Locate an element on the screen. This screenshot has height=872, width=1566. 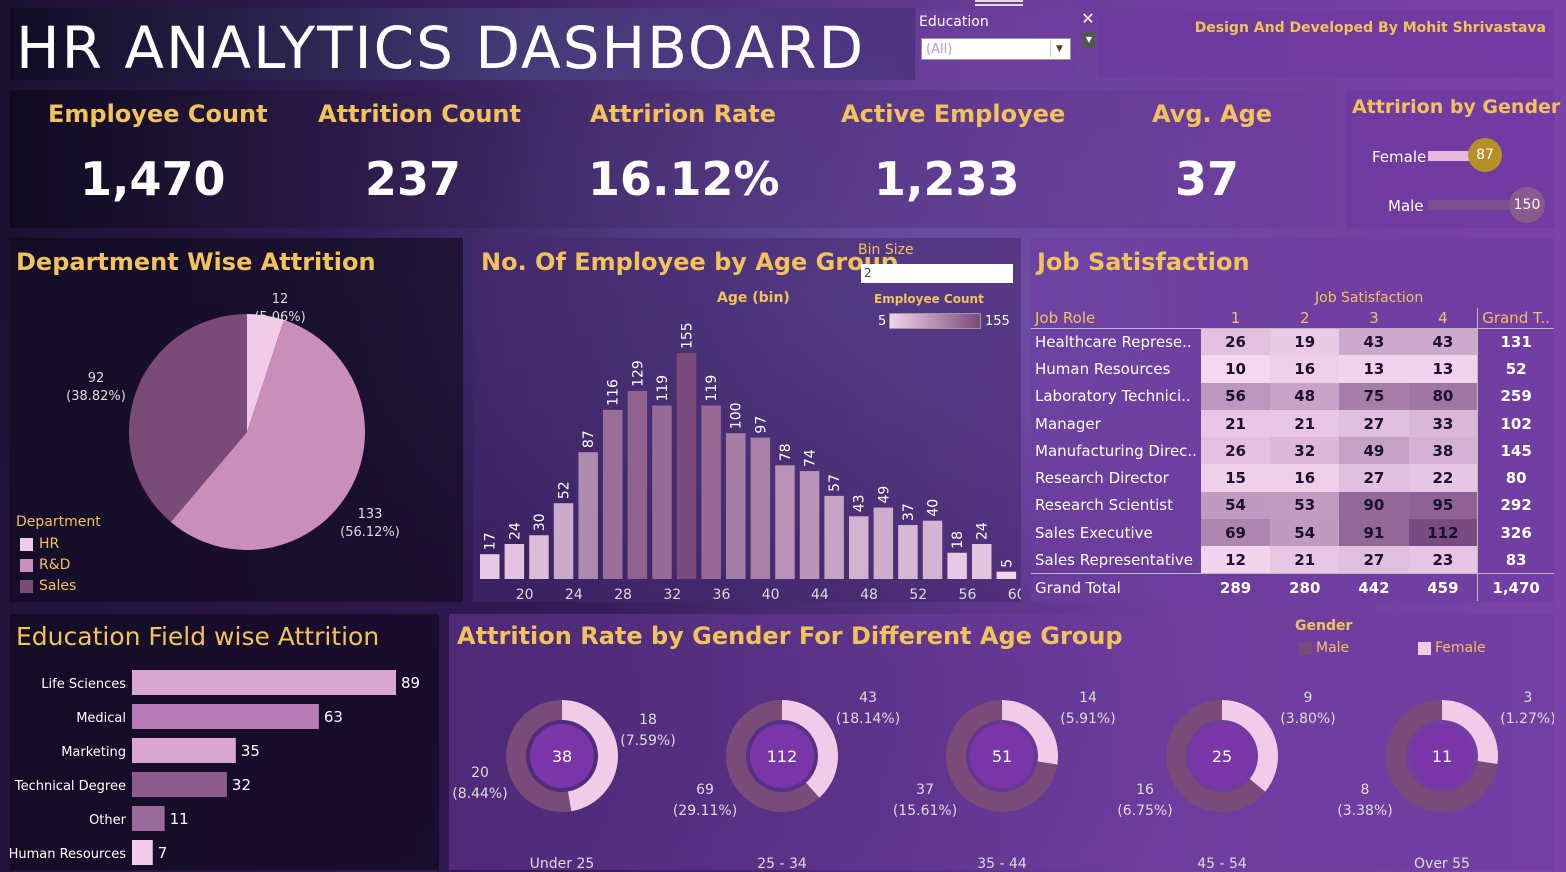
heat-cell: 32 is located at coordinates (1305, 451).